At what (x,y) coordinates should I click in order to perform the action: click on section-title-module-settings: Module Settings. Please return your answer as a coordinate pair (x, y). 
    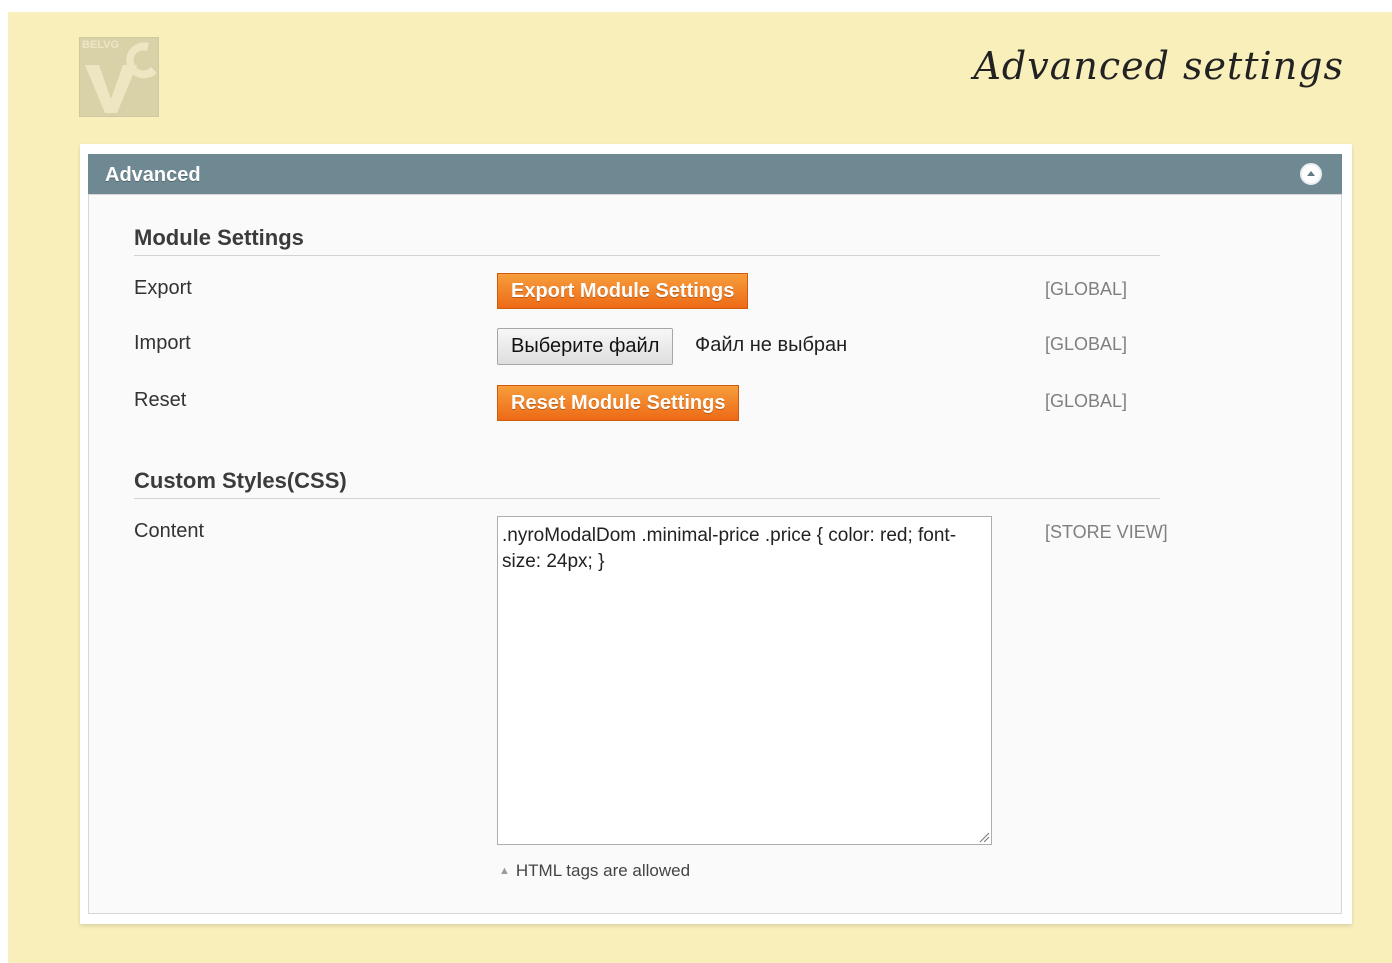
    Looking at the image, I should click on (219, 237).